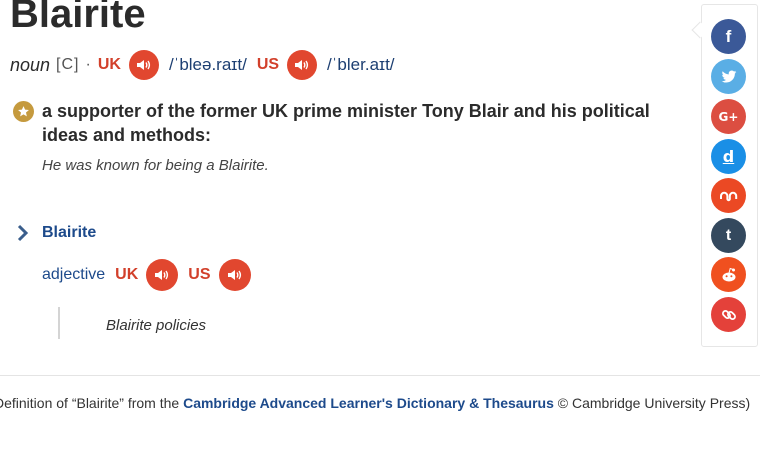 The image size is (760, 463). What do you see at coordinates (59, 323) in the screenshot?
I see `example-quote-bar` at bounding box center [59, 323].